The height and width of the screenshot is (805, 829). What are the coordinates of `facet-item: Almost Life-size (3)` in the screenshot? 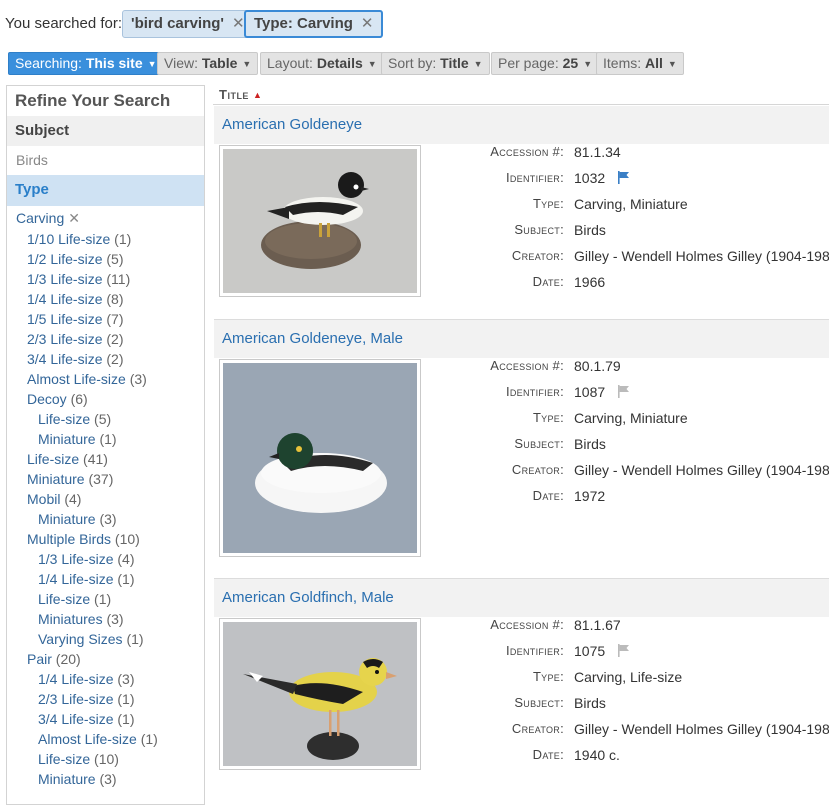 It's located at (87, 379).